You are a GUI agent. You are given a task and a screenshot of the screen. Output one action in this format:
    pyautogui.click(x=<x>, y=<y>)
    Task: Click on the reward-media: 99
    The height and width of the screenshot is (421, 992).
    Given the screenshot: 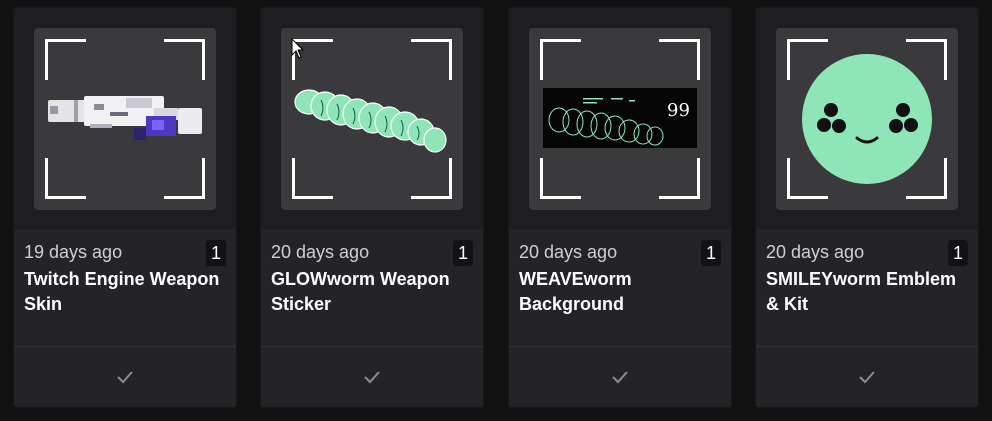 What is the action you would take?
    pyautogui.click(x=620, y=119)
    